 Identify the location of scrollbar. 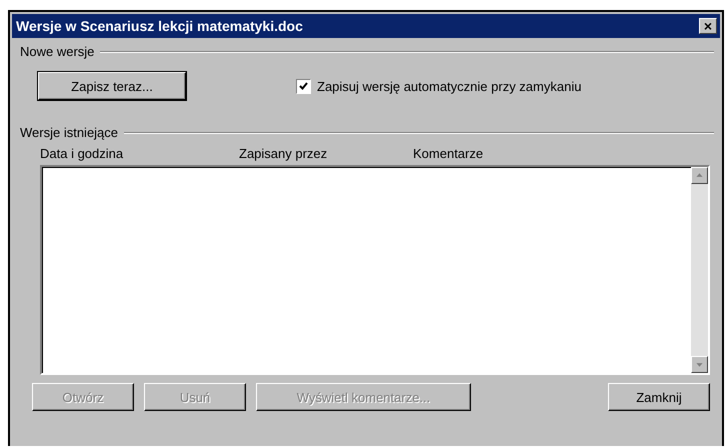
(699, 270).